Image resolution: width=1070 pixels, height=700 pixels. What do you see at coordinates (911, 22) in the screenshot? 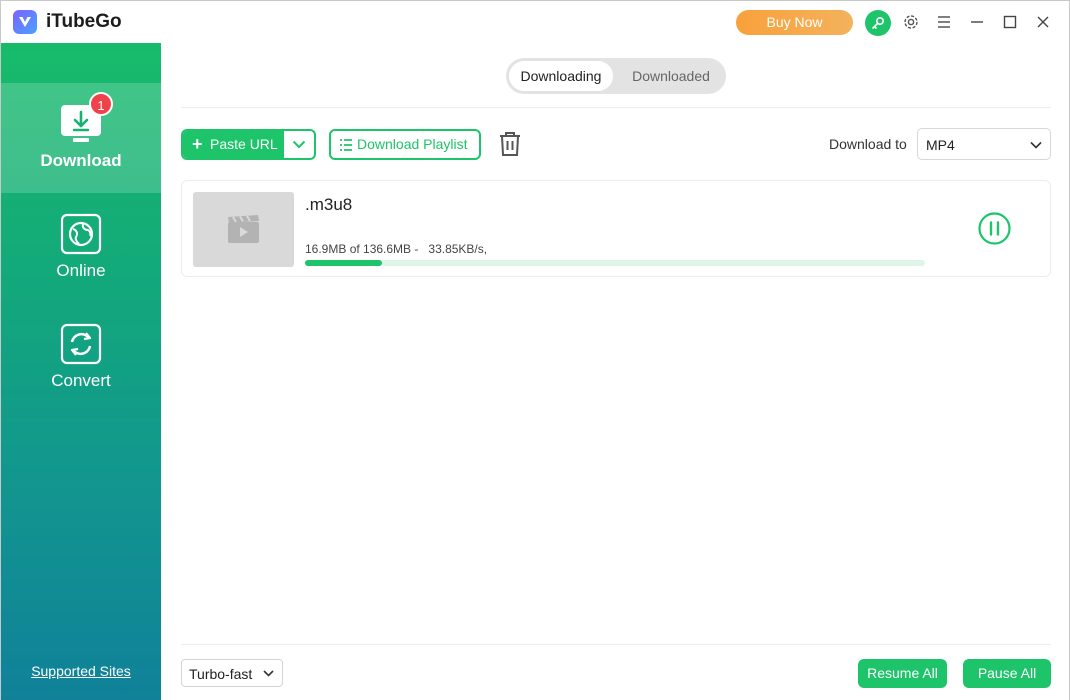
I see `gear-icon` at bounding box center [911, 22].